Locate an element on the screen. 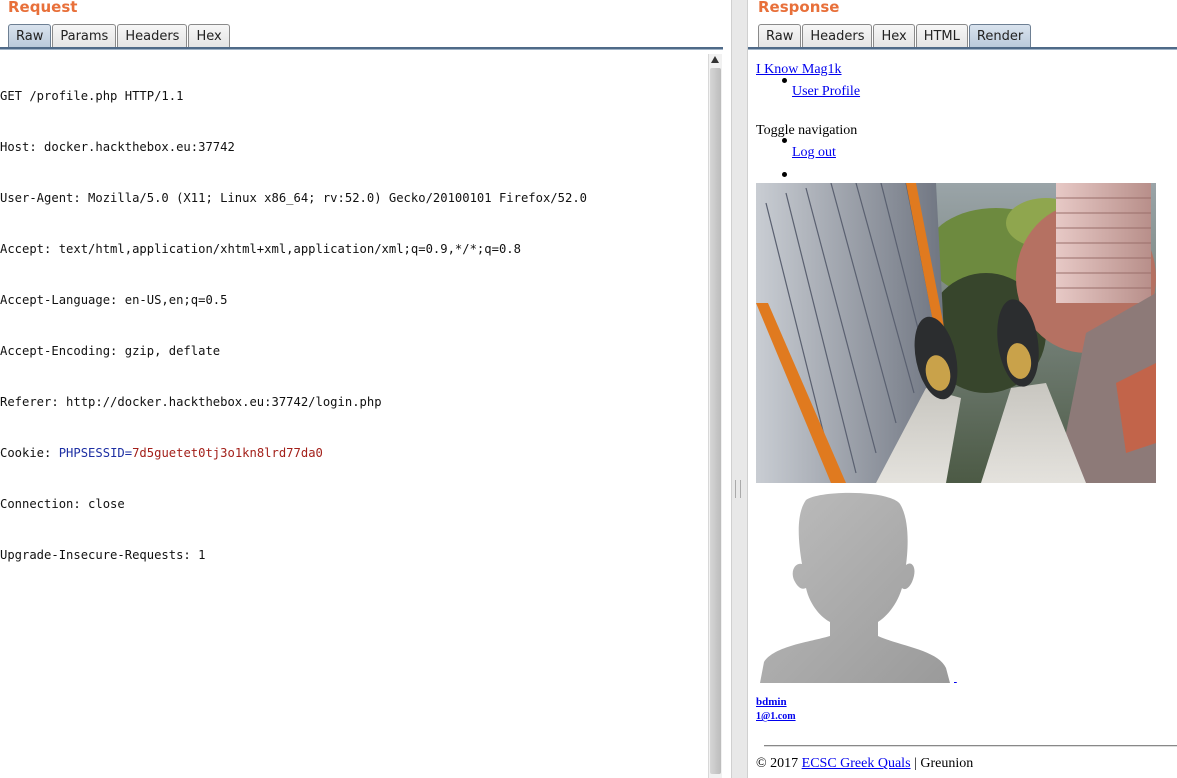 This screenshot has width=1177, height=778. response-tab-headers: Headers is located at coordinates (837, 36).